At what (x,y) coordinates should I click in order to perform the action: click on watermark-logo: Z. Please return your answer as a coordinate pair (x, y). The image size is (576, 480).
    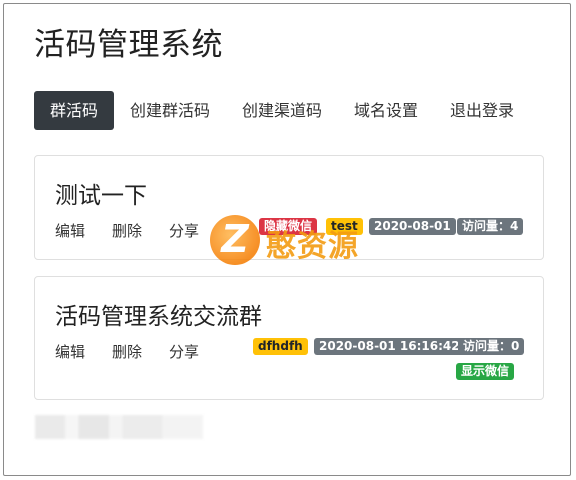
    Looking at the image, I should click on (235, 240).